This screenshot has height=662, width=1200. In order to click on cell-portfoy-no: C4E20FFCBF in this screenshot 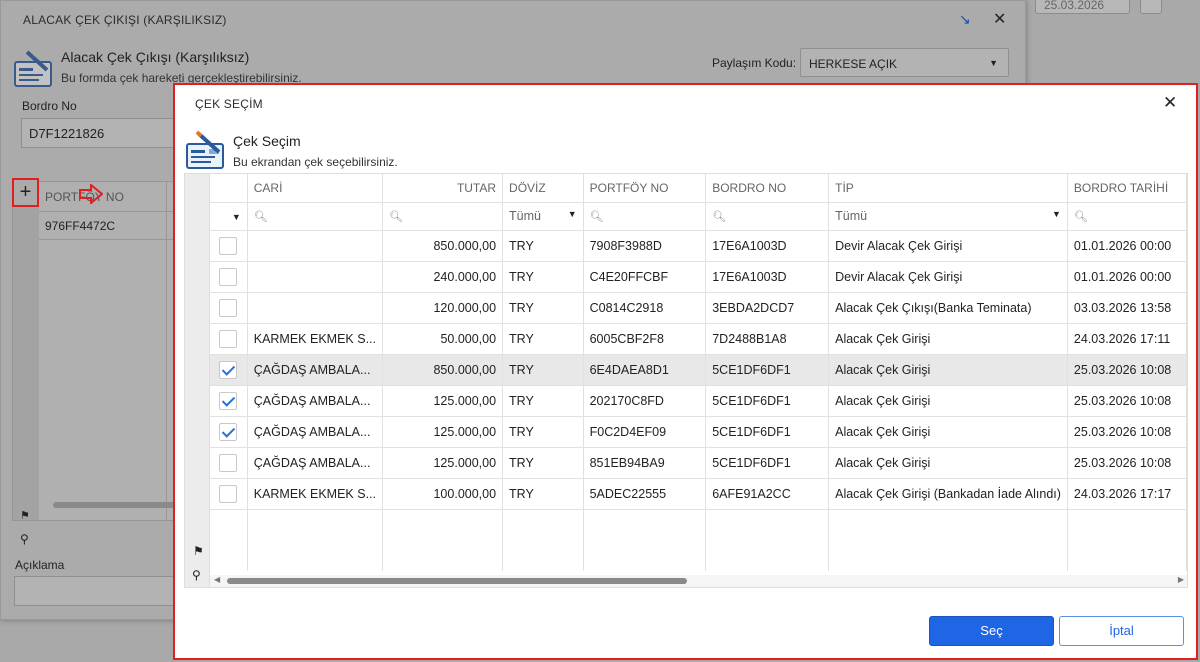, I will do `click(645, 277)`.